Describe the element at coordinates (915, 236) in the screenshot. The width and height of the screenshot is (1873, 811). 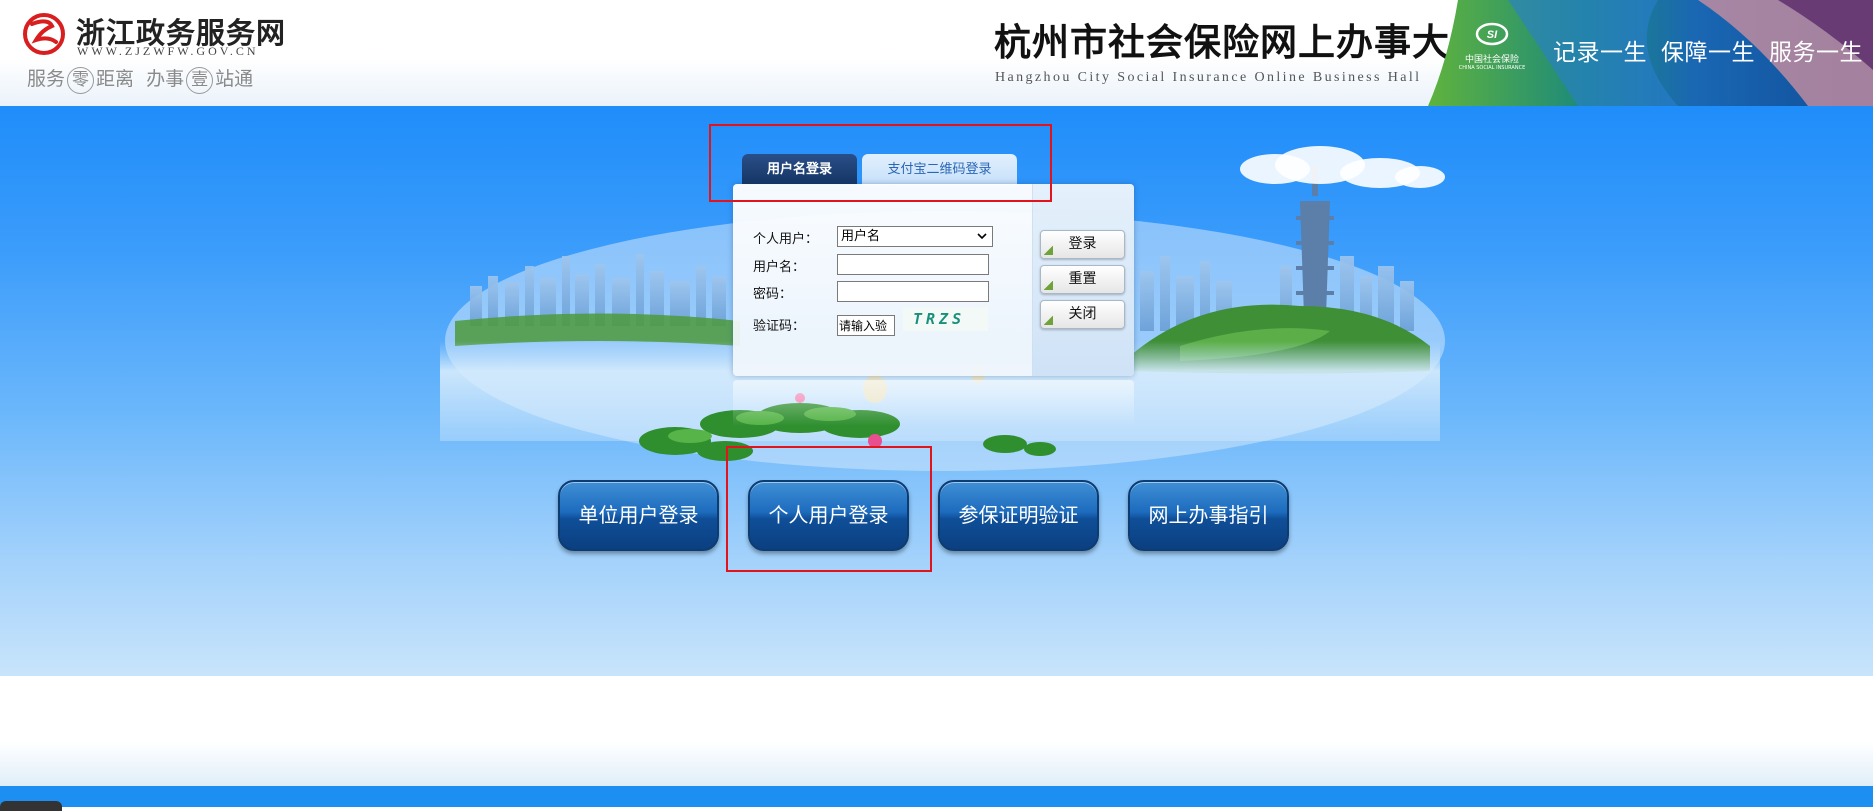
I see `user-type-select: 用户名` at that location.